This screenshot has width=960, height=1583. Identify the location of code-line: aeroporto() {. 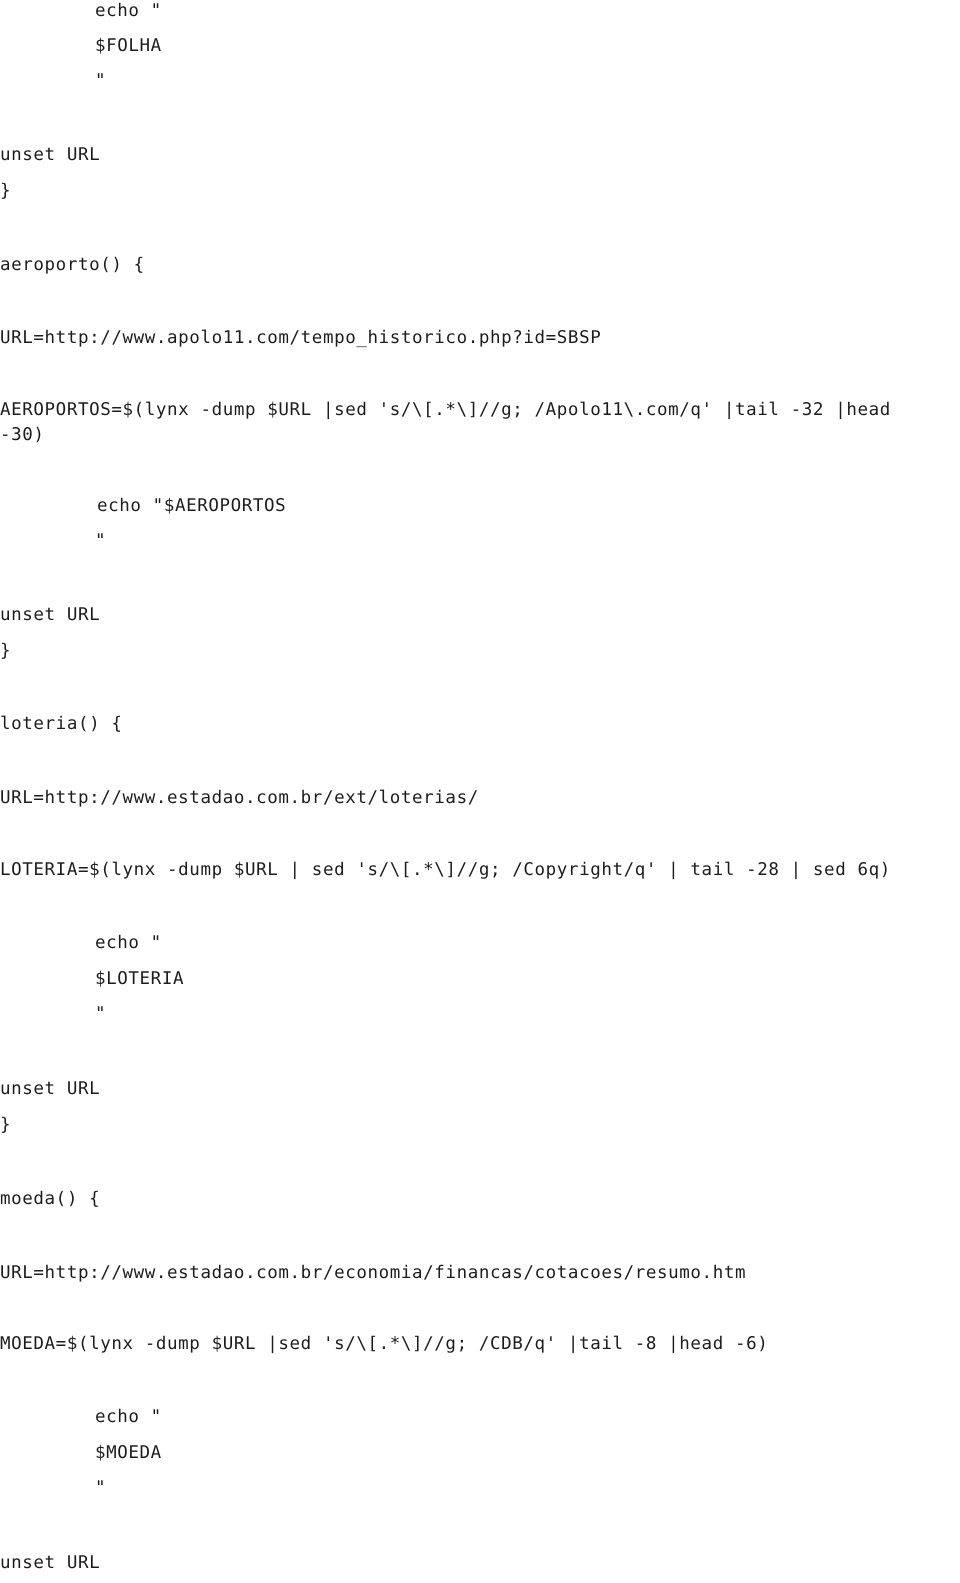
(72, 265).